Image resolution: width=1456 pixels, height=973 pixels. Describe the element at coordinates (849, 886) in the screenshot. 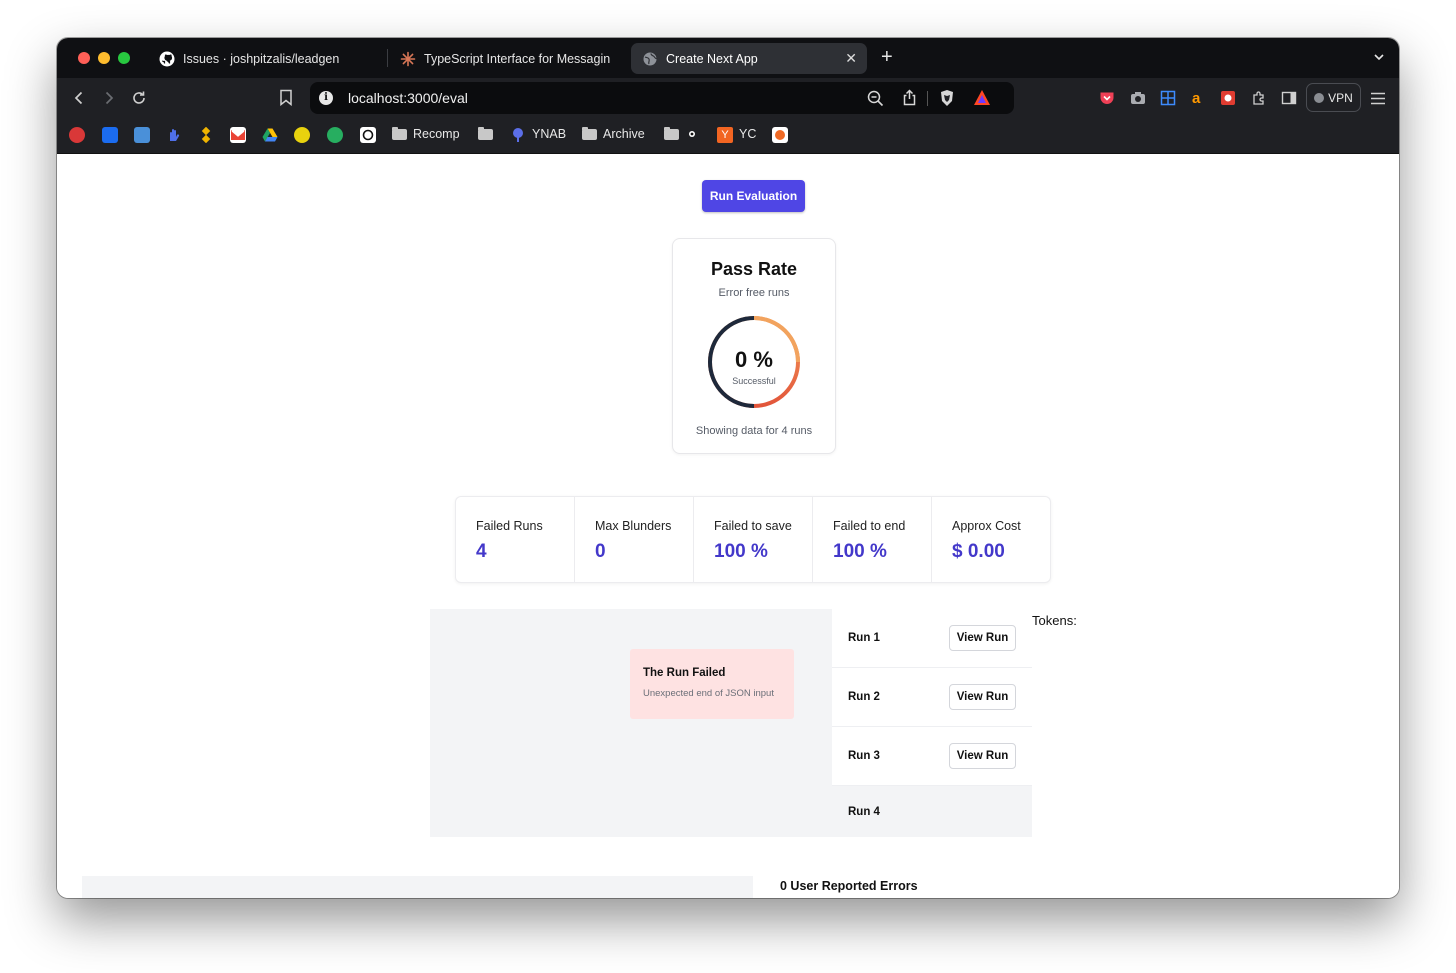

I see `user-reported-errors-heading: 0 User Reported Errors` at that location.